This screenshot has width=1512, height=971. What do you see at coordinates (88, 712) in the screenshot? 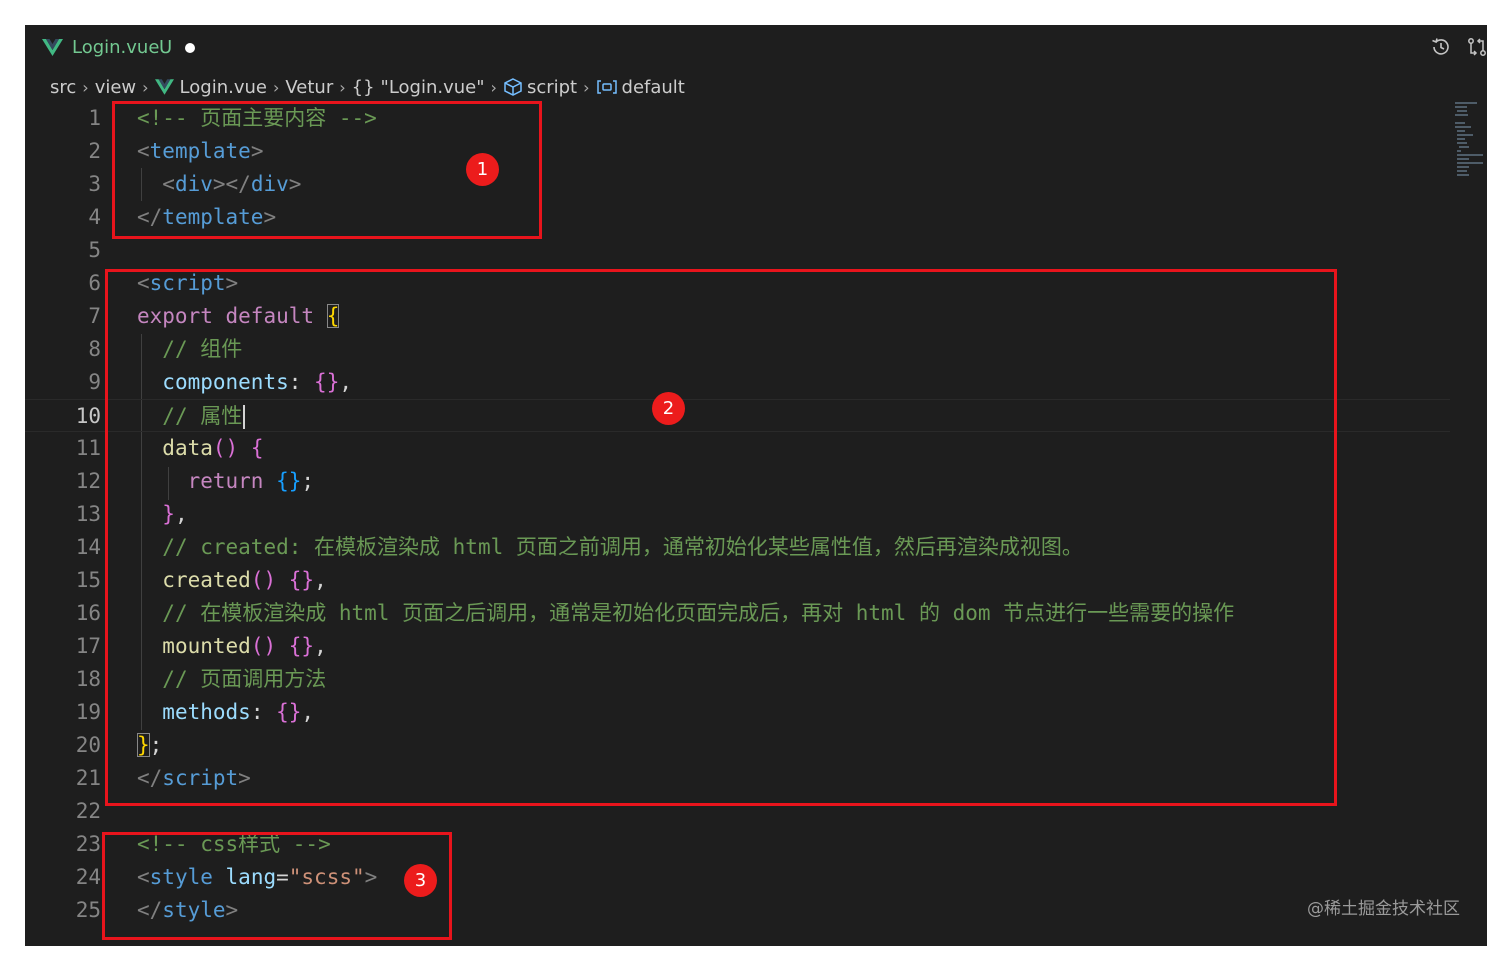
I see `line-number: 19` at bounding box center [88, 712].